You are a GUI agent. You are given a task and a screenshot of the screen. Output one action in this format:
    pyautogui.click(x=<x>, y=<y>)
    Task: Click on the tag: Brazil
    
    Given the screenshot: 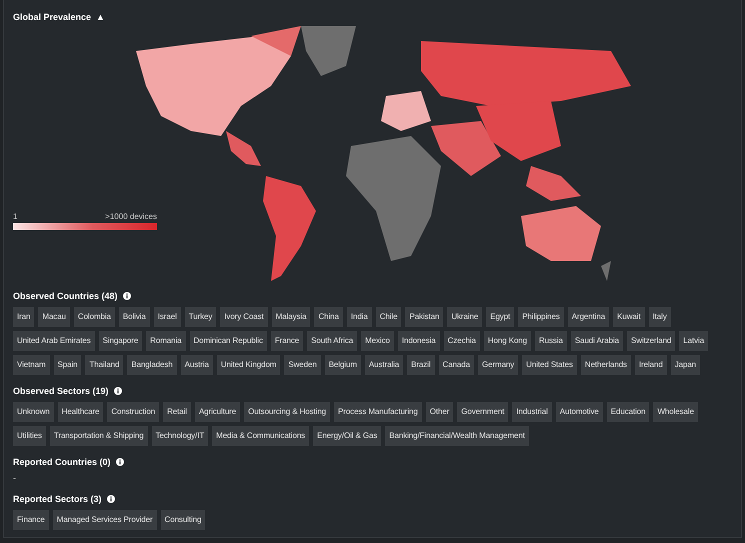 What is the action you would take?
    pyautogui.click(x=421, y=365)
    